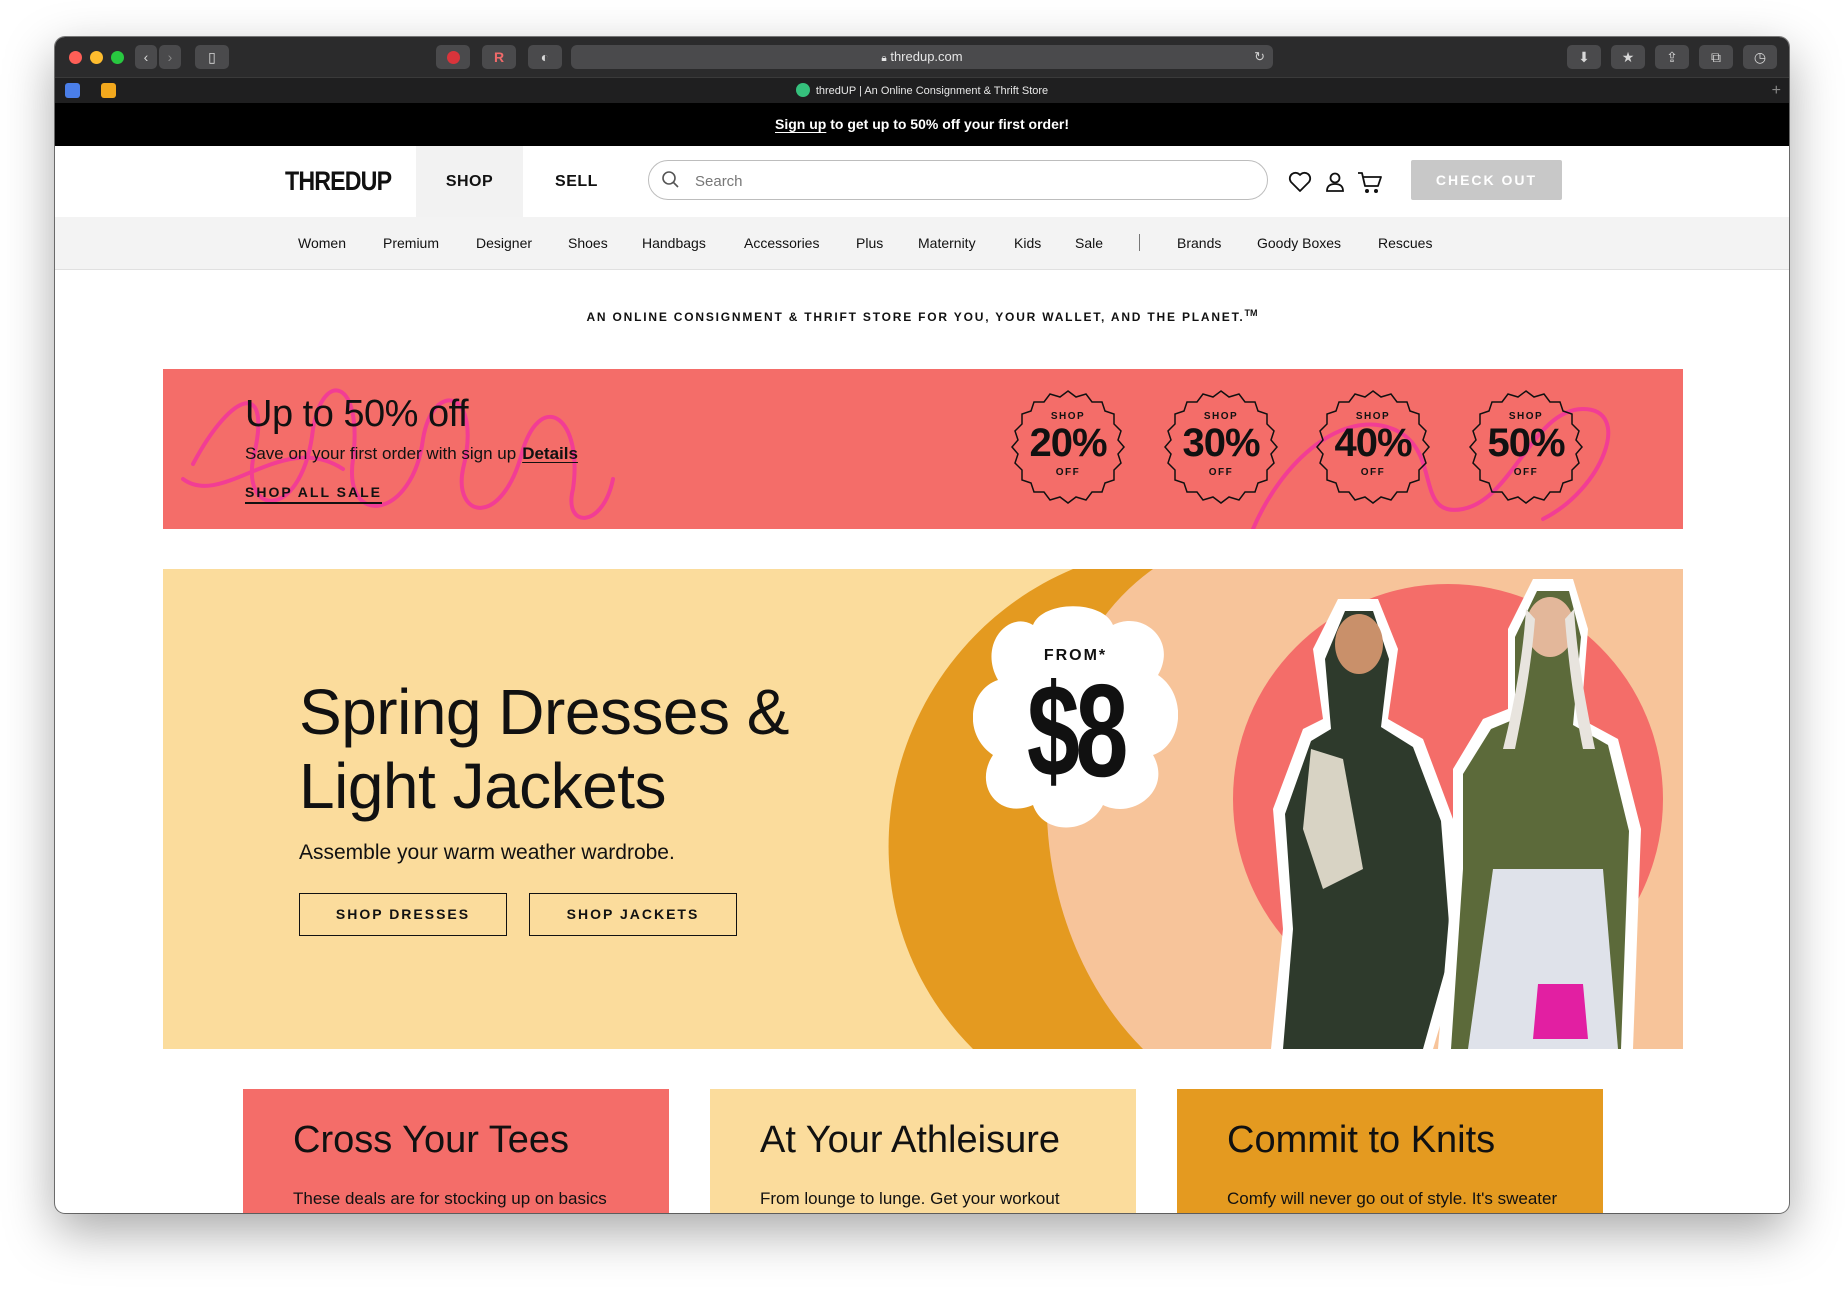 Image resolution: width=1845 pixels, height=1289 pixels. What do you see at coordinates (1370, 183) in the screenshot?
I see `cart-icon` at bounding box center [1370, 183].